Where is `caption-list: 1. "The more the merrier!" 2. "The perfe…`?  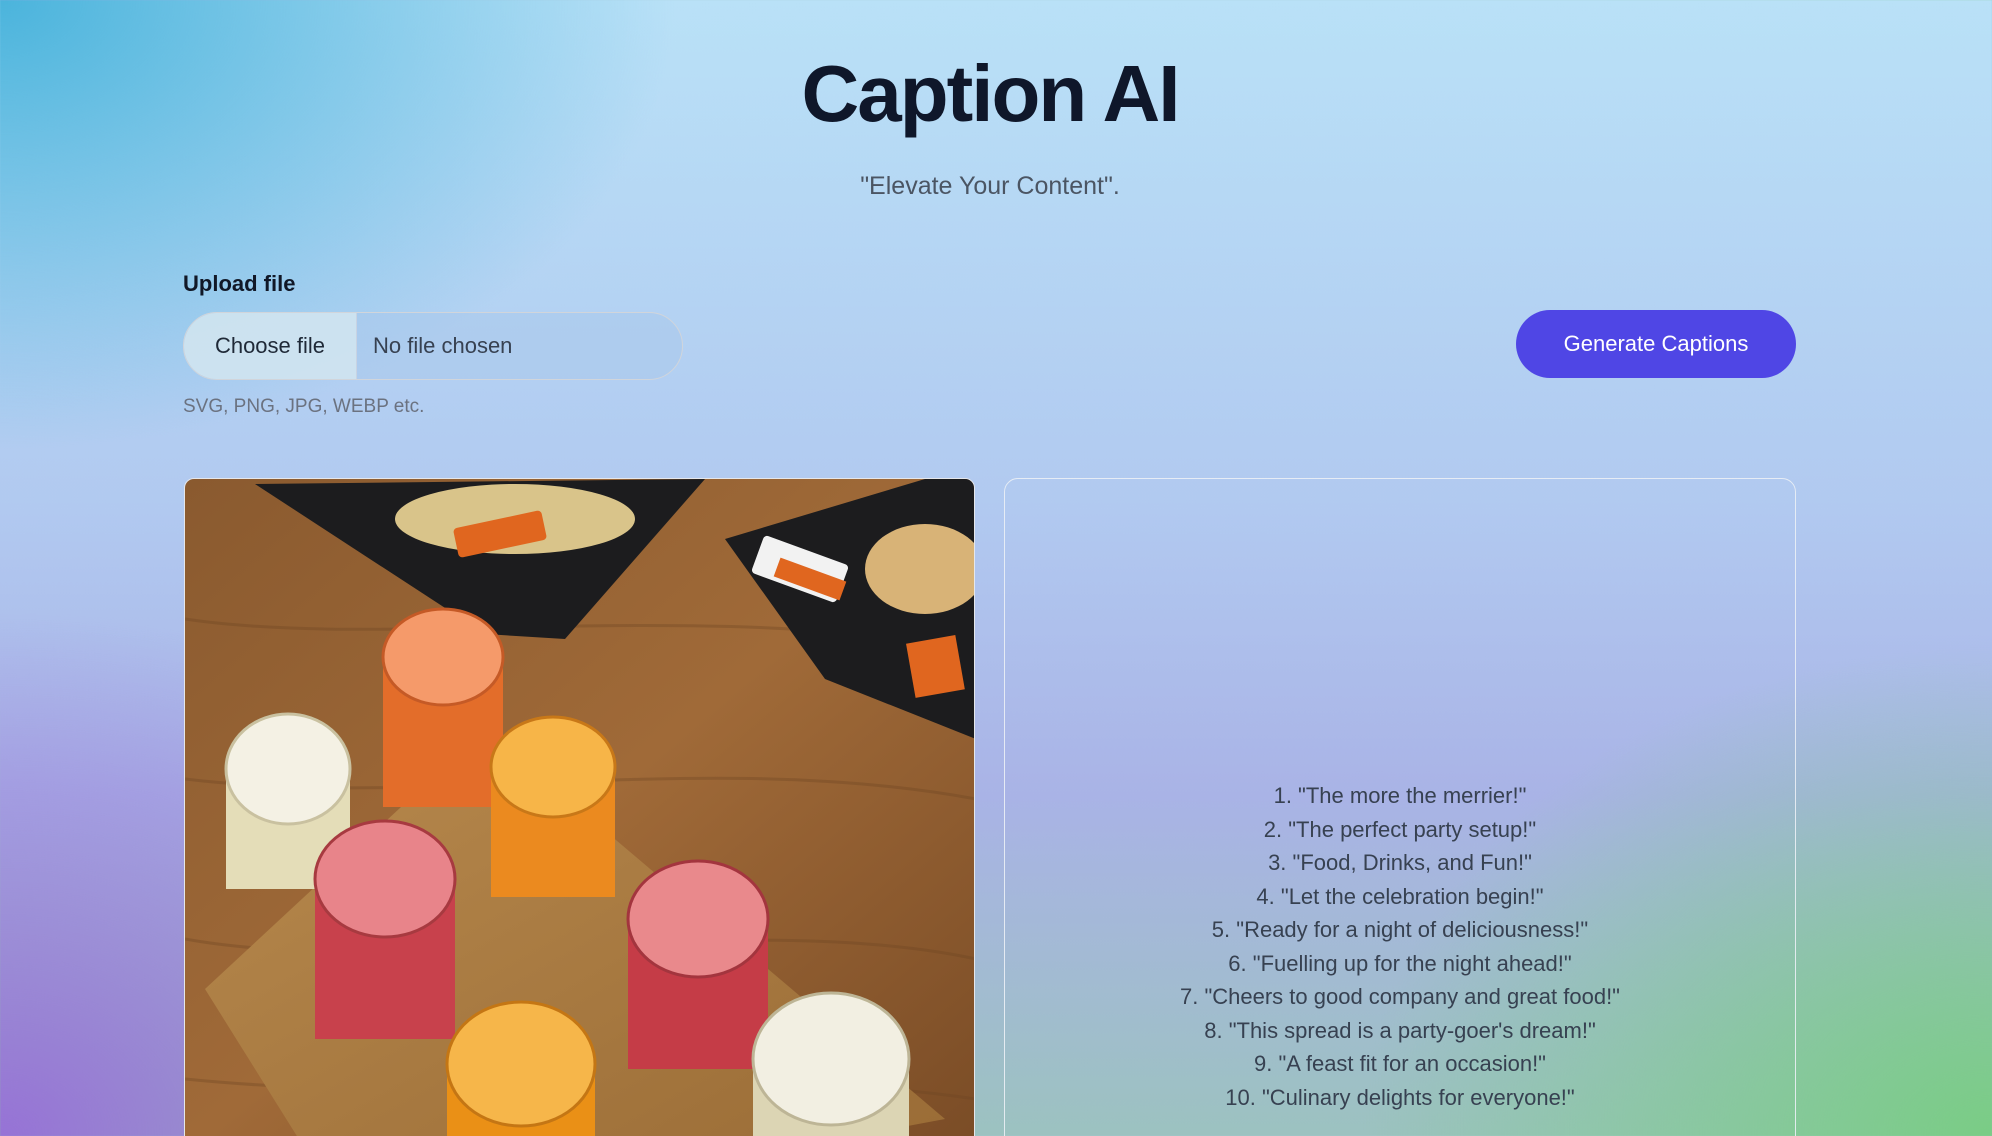 caption-list: 1. "The more the merrier!" 2. "The perfe… is located at coordinates (1400, 946).